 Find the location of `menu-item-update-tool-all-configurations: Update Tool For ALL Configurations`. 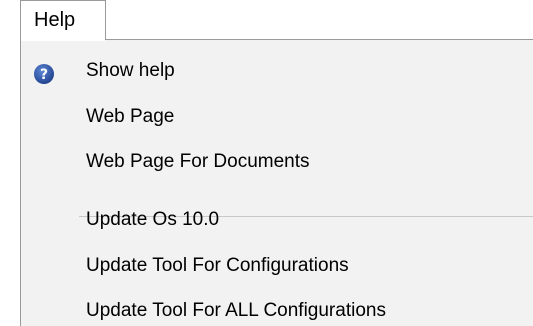

menu-item-update-tool-all-configurations: Update Tool For ALL Configurations is located at coordinates (277, 308).